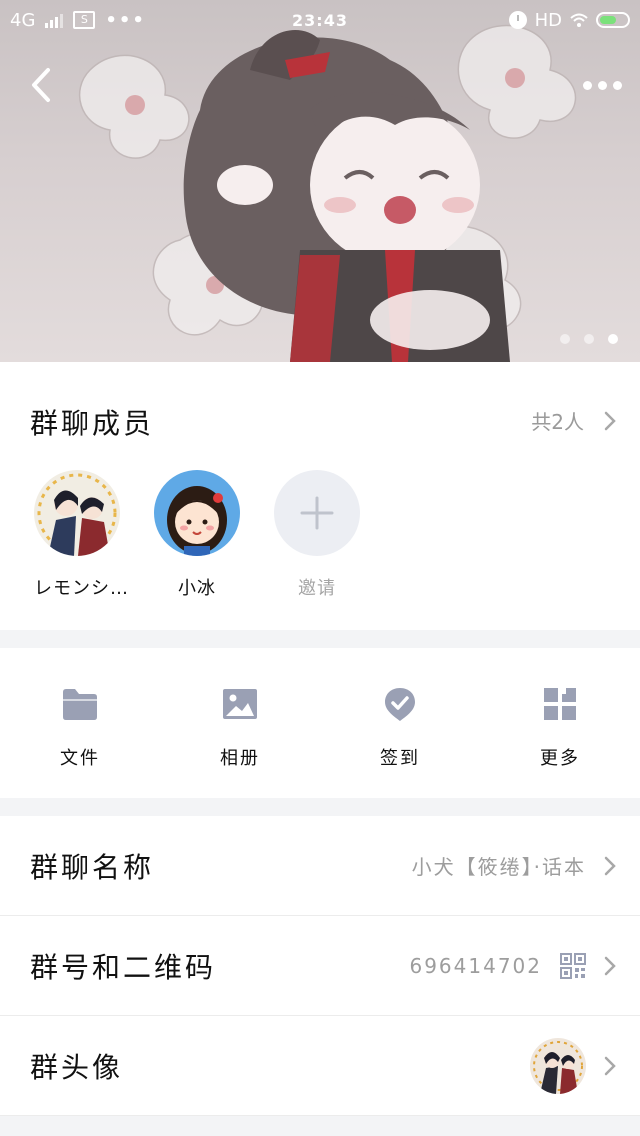  What do you see at coordinates (560, 723) in the screenshot?
I see `tool-more: 更多` at bounding box center [560, 723].